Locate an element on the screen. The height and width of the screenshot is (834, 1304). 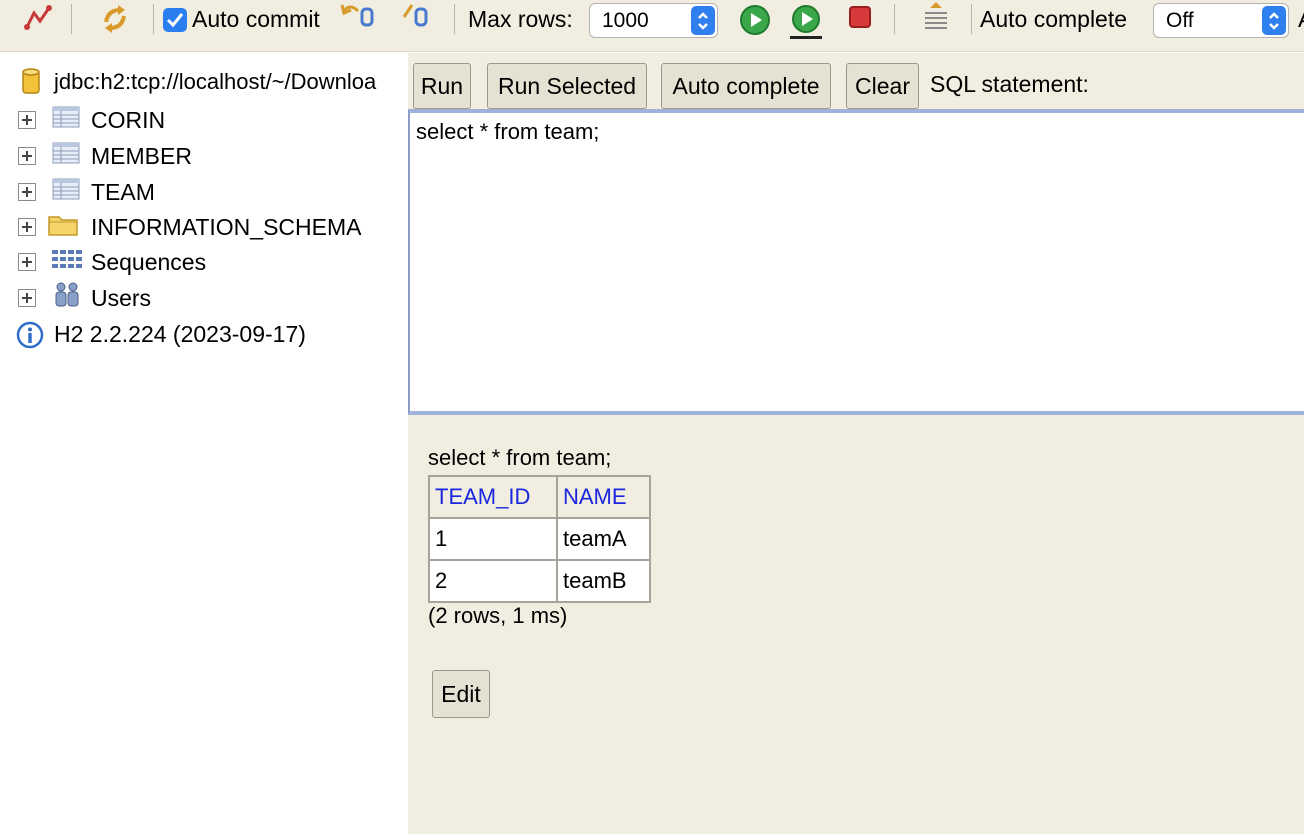
table-row: 1 teamA is located at coordinates (539, 539).